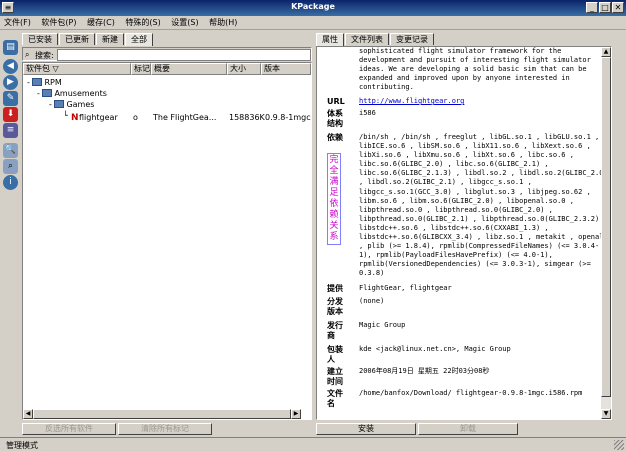 Image resolution: width=626 pixels, height=451 pixels. I want to click on status-bar: 管理模式, so click(313, 444).